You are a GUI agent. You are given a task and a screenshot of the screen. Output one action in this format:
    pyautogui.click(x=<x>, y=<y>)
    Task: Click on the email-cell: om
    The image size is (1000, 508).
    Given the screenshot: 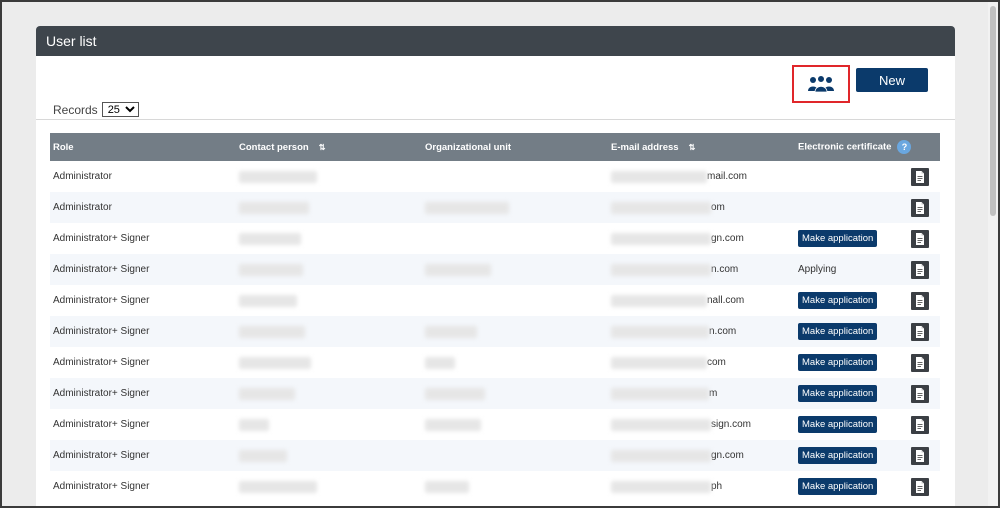 What is the action you would take?
    pyautogui.click(x=701, y=207)
    